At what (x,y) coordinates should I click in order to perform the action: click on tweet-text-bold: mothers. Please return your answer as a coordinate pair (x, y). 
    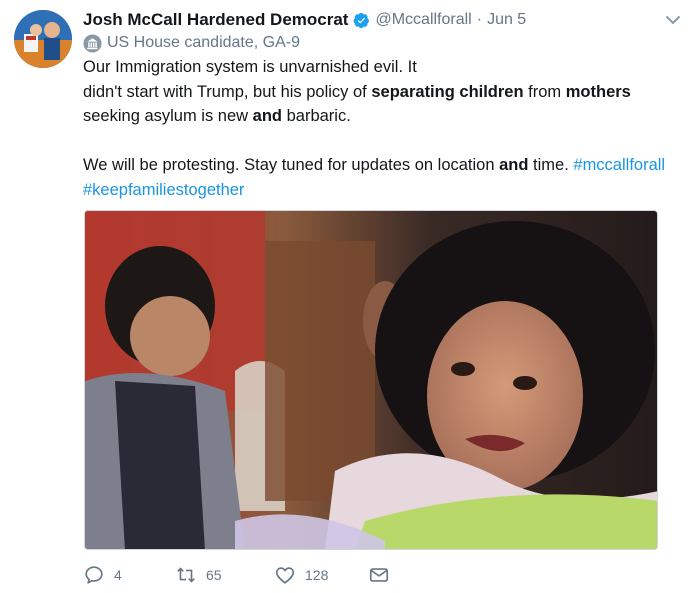
    Looking at the image, I should click on (598, 91).